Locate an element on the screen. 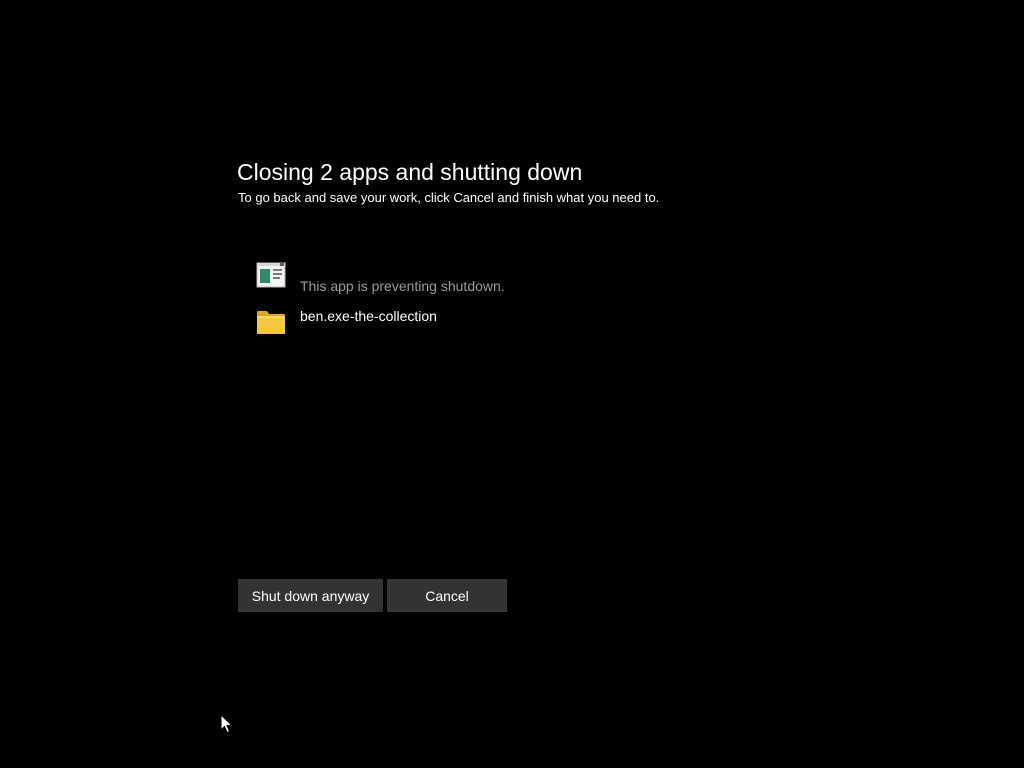 The height and width of the screenshot is (768, 1024). mouse-cursor-icon is located at coordinates (227, 723).